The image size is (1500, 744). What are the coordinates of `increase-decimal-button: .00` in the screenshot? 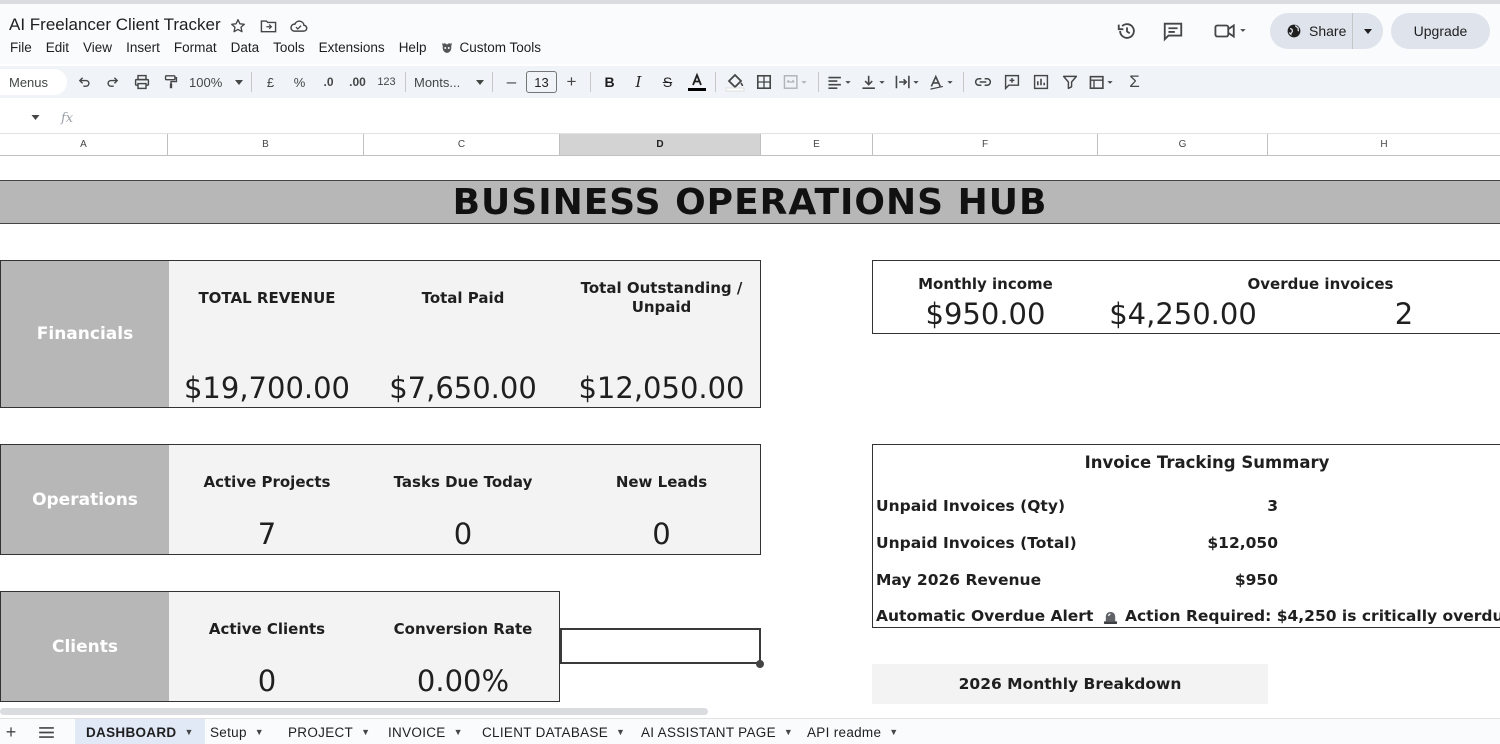 It's located at (357, 82).